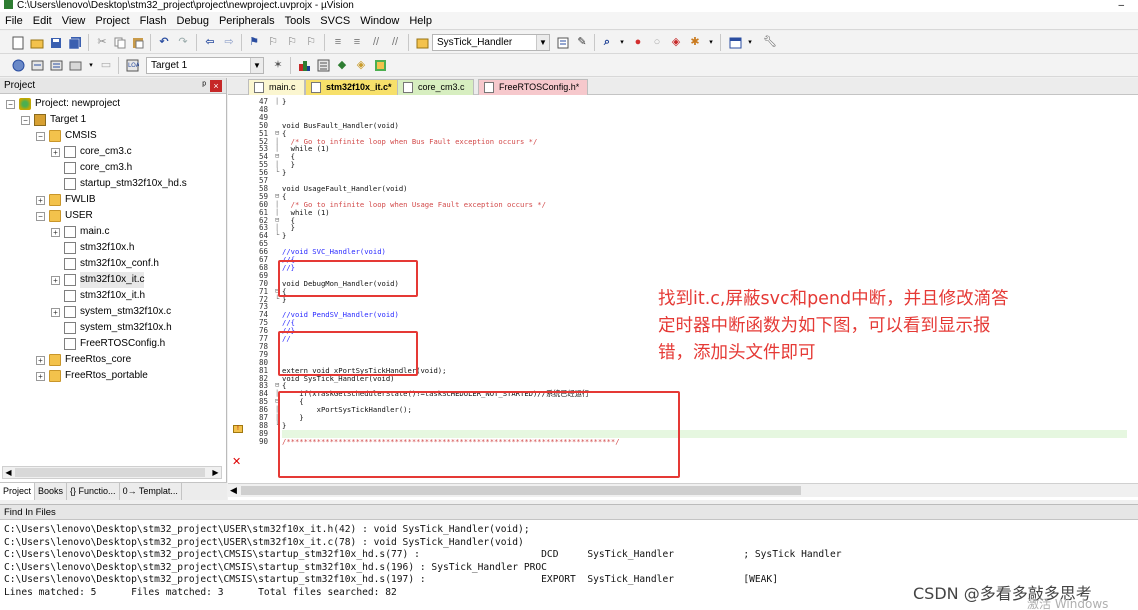 Image resolution: width=1138 pixels, height=610 pixels. I want to click on debug-dropdown-icon: ▾, so click(622, 42).